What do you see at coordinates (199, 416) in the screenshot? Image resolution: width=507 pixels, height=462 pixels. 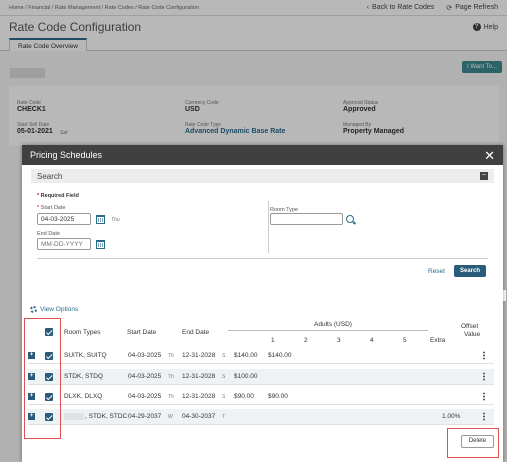 I see `end-date-cell: 04-30-2037` at bounding box center [199, 416].